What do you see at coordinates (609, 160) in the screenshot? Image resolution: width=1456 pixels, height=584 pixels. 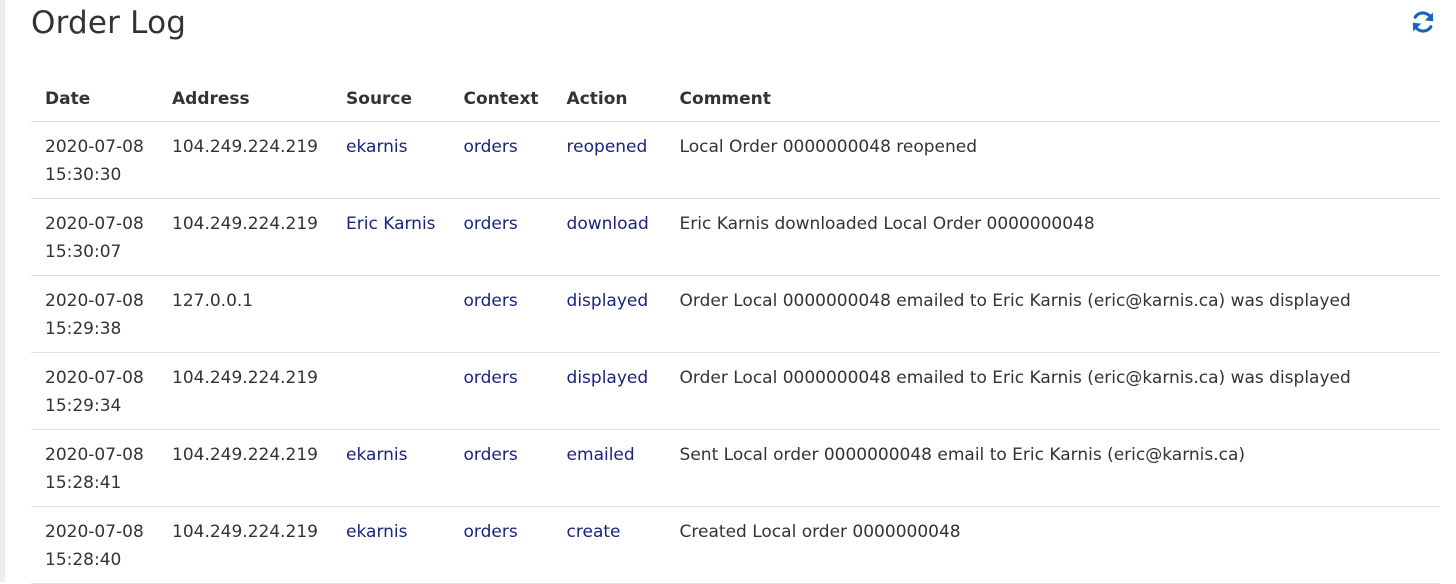 I see `cell-action: reopened` at bounding box center [609, 160].